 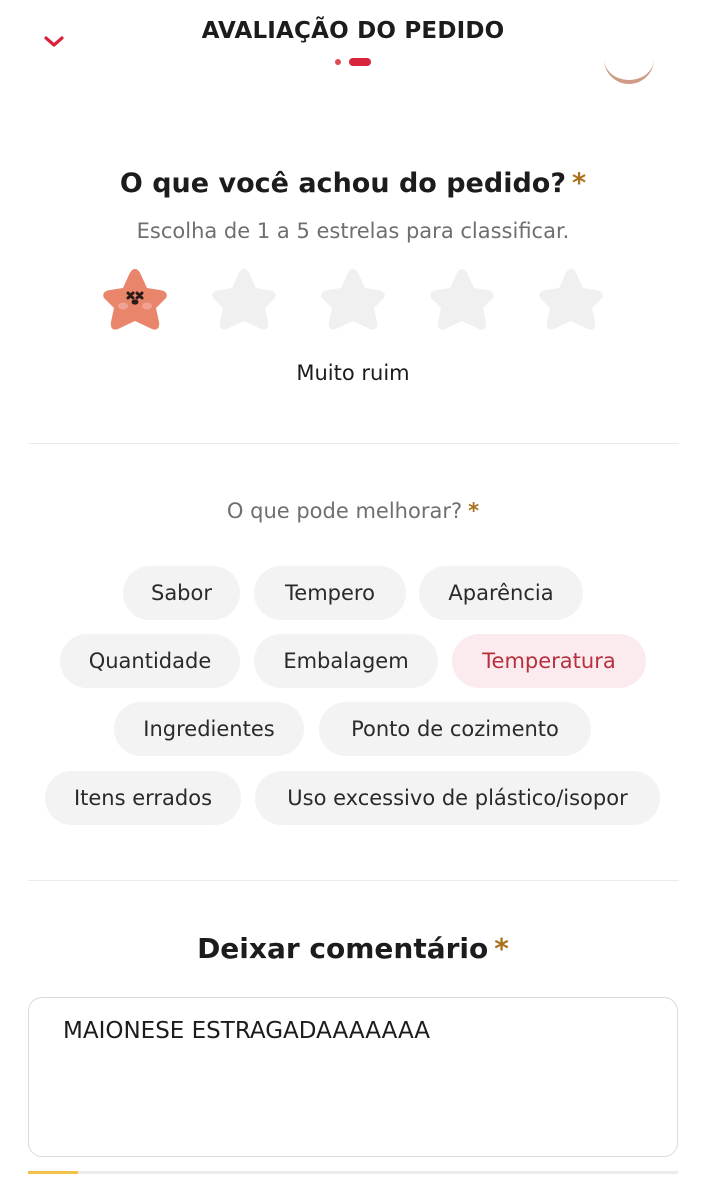 I want to click on page-title: AVALIAÇÃO DO PEDIDO, so click(x=353, y=31).